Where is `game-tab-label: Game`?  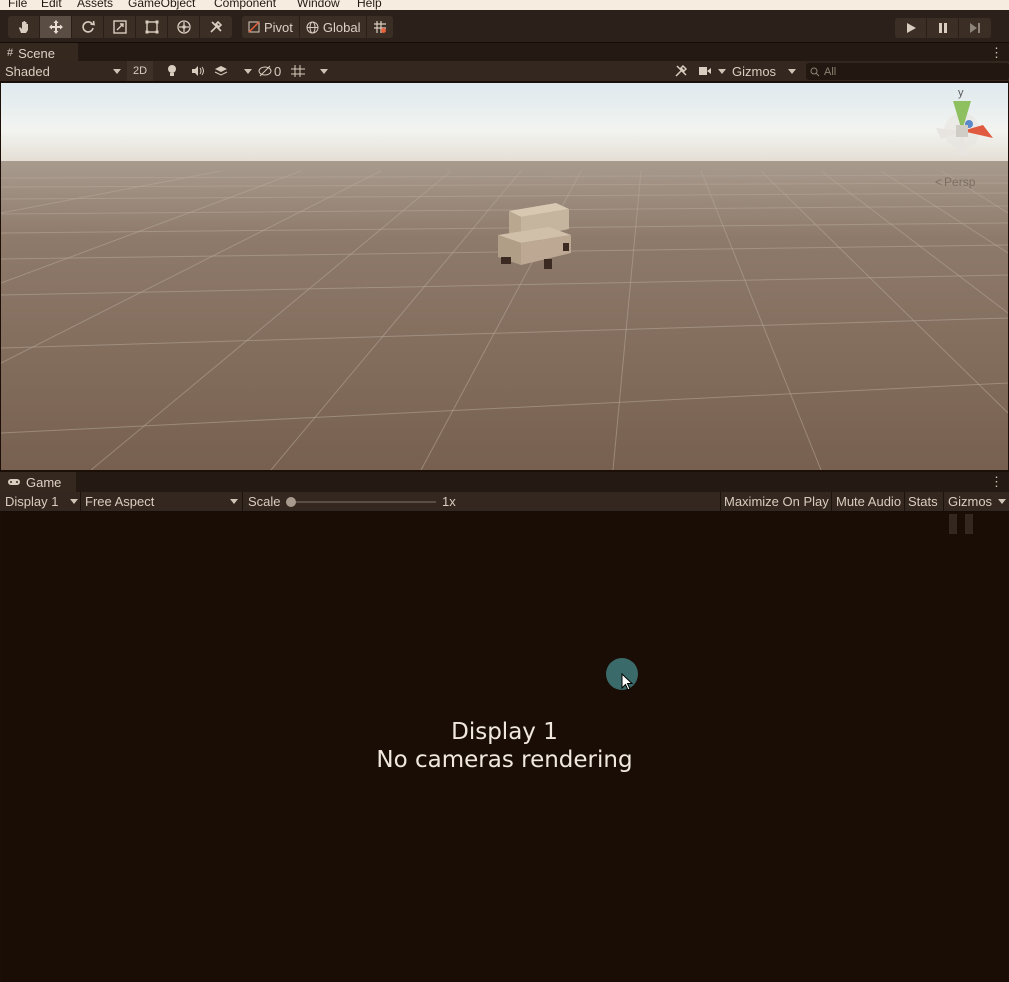 game-tab-label: Game is located at coordinates (44, 482).